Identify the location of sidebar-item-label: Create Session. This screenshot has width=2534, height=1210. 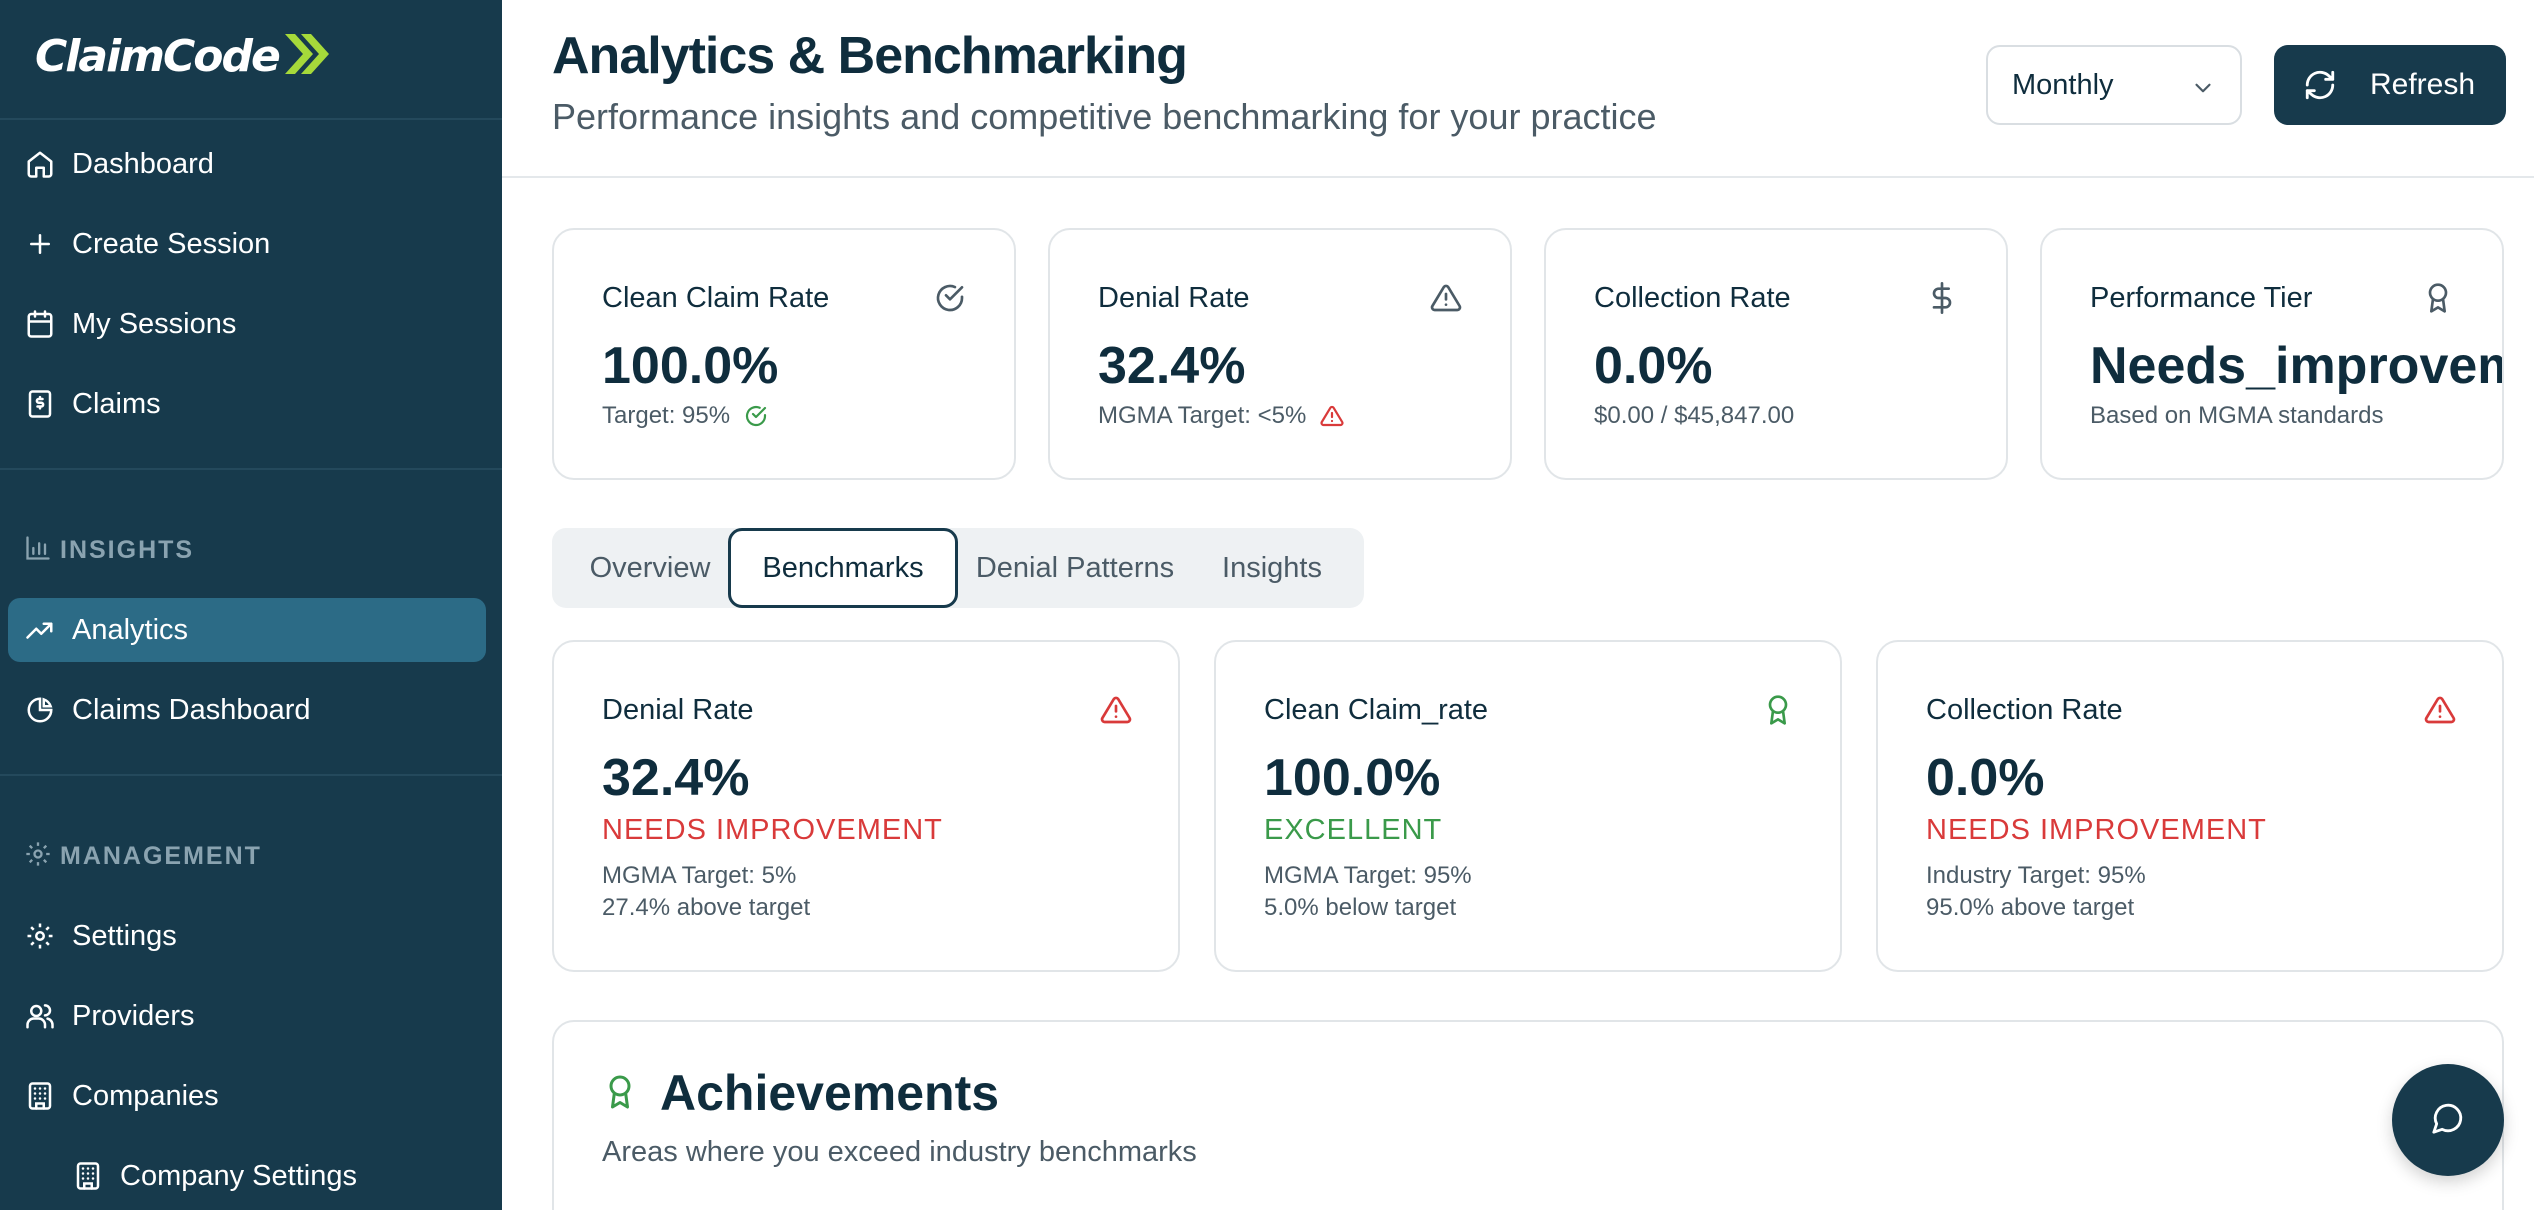
(171, 243).